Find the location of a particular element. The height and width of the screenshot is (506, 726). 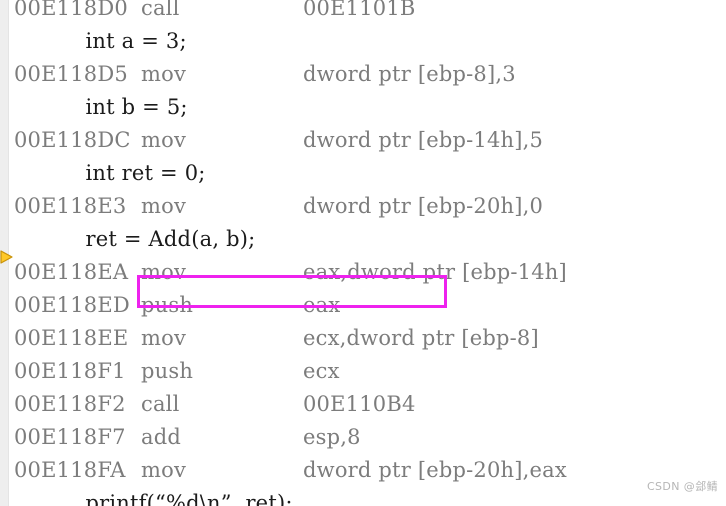

instruction-operands: dword ptr [ebp-14h],5 is located at coordinates (423, 140).